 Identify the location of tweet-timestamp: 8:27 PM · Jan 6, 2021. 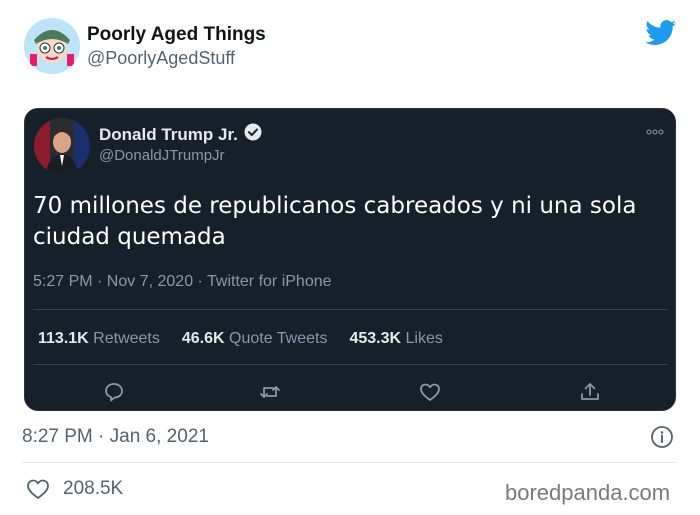
(115, 437).